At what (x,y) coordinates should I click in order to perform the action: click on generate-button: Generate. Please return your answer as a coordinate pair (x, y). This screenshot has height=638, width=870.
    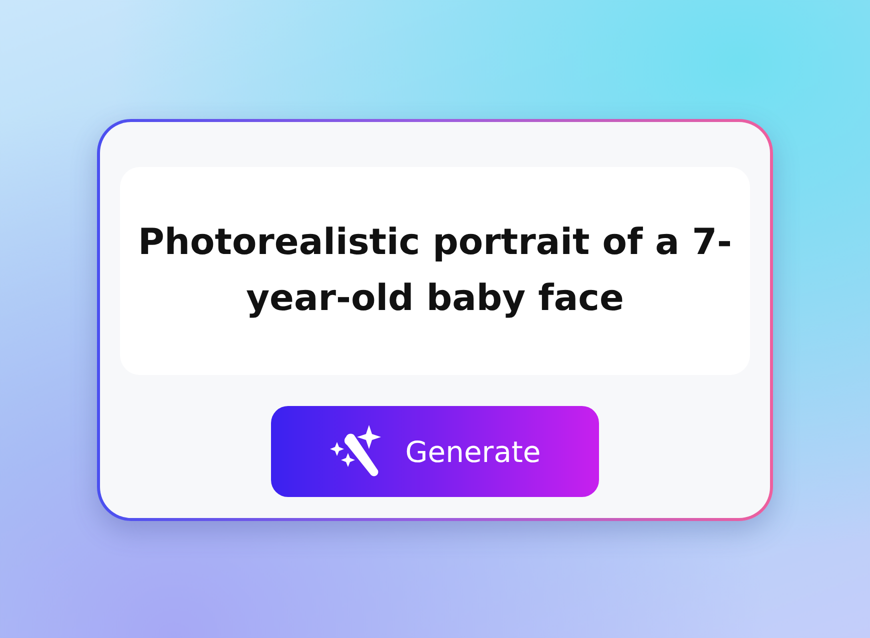
    Looking at the image, I should click on (435, 451).